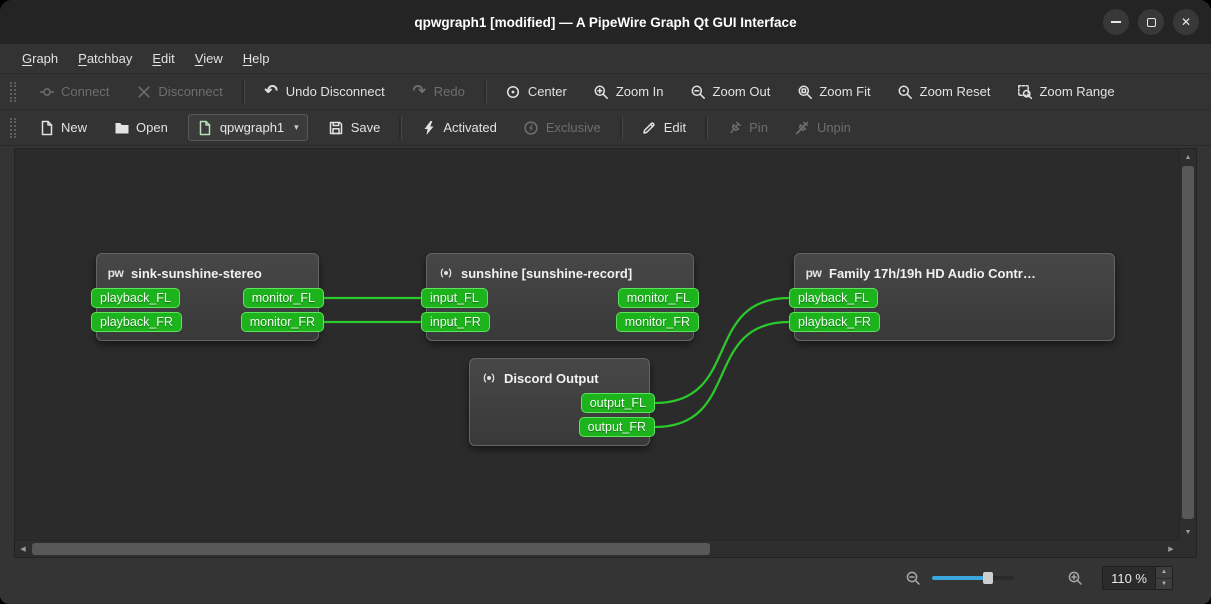 The width and height of the screenshot is (1211, 604). Describe the element at coordinates (628, 91) in the screenshot. I see `zoom-in-button: Zoom In` at that location.